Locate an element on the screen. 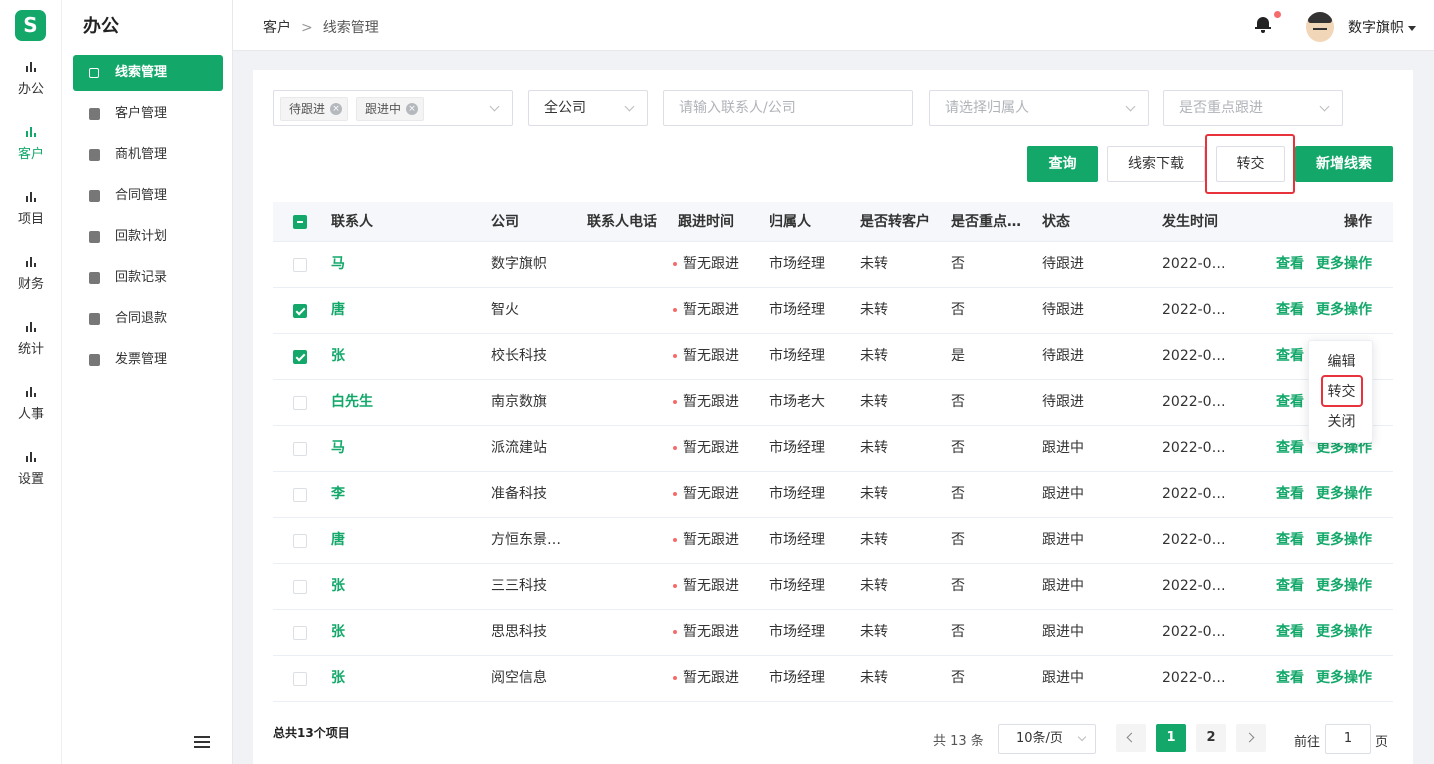 The image size is (1434, 764). goto-page-input: 1 is located at coordinates (1348, 739).